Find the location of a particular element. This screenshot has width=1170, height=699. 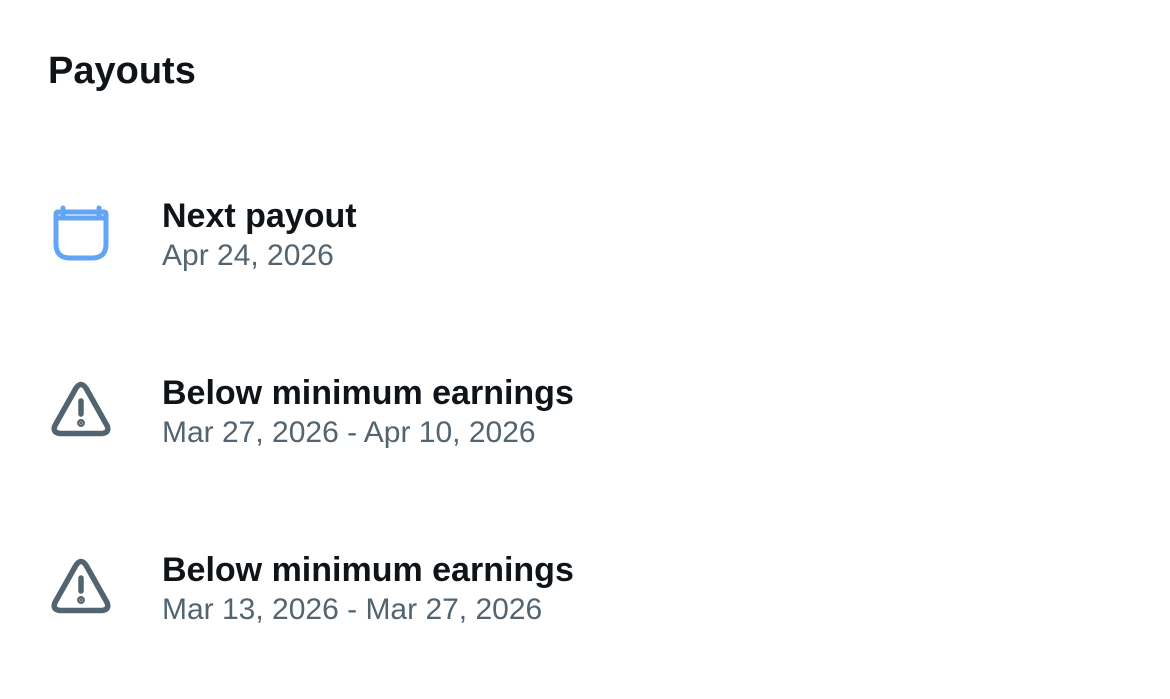

payout-item-title: Next payout is located at coordinates (259, 216).